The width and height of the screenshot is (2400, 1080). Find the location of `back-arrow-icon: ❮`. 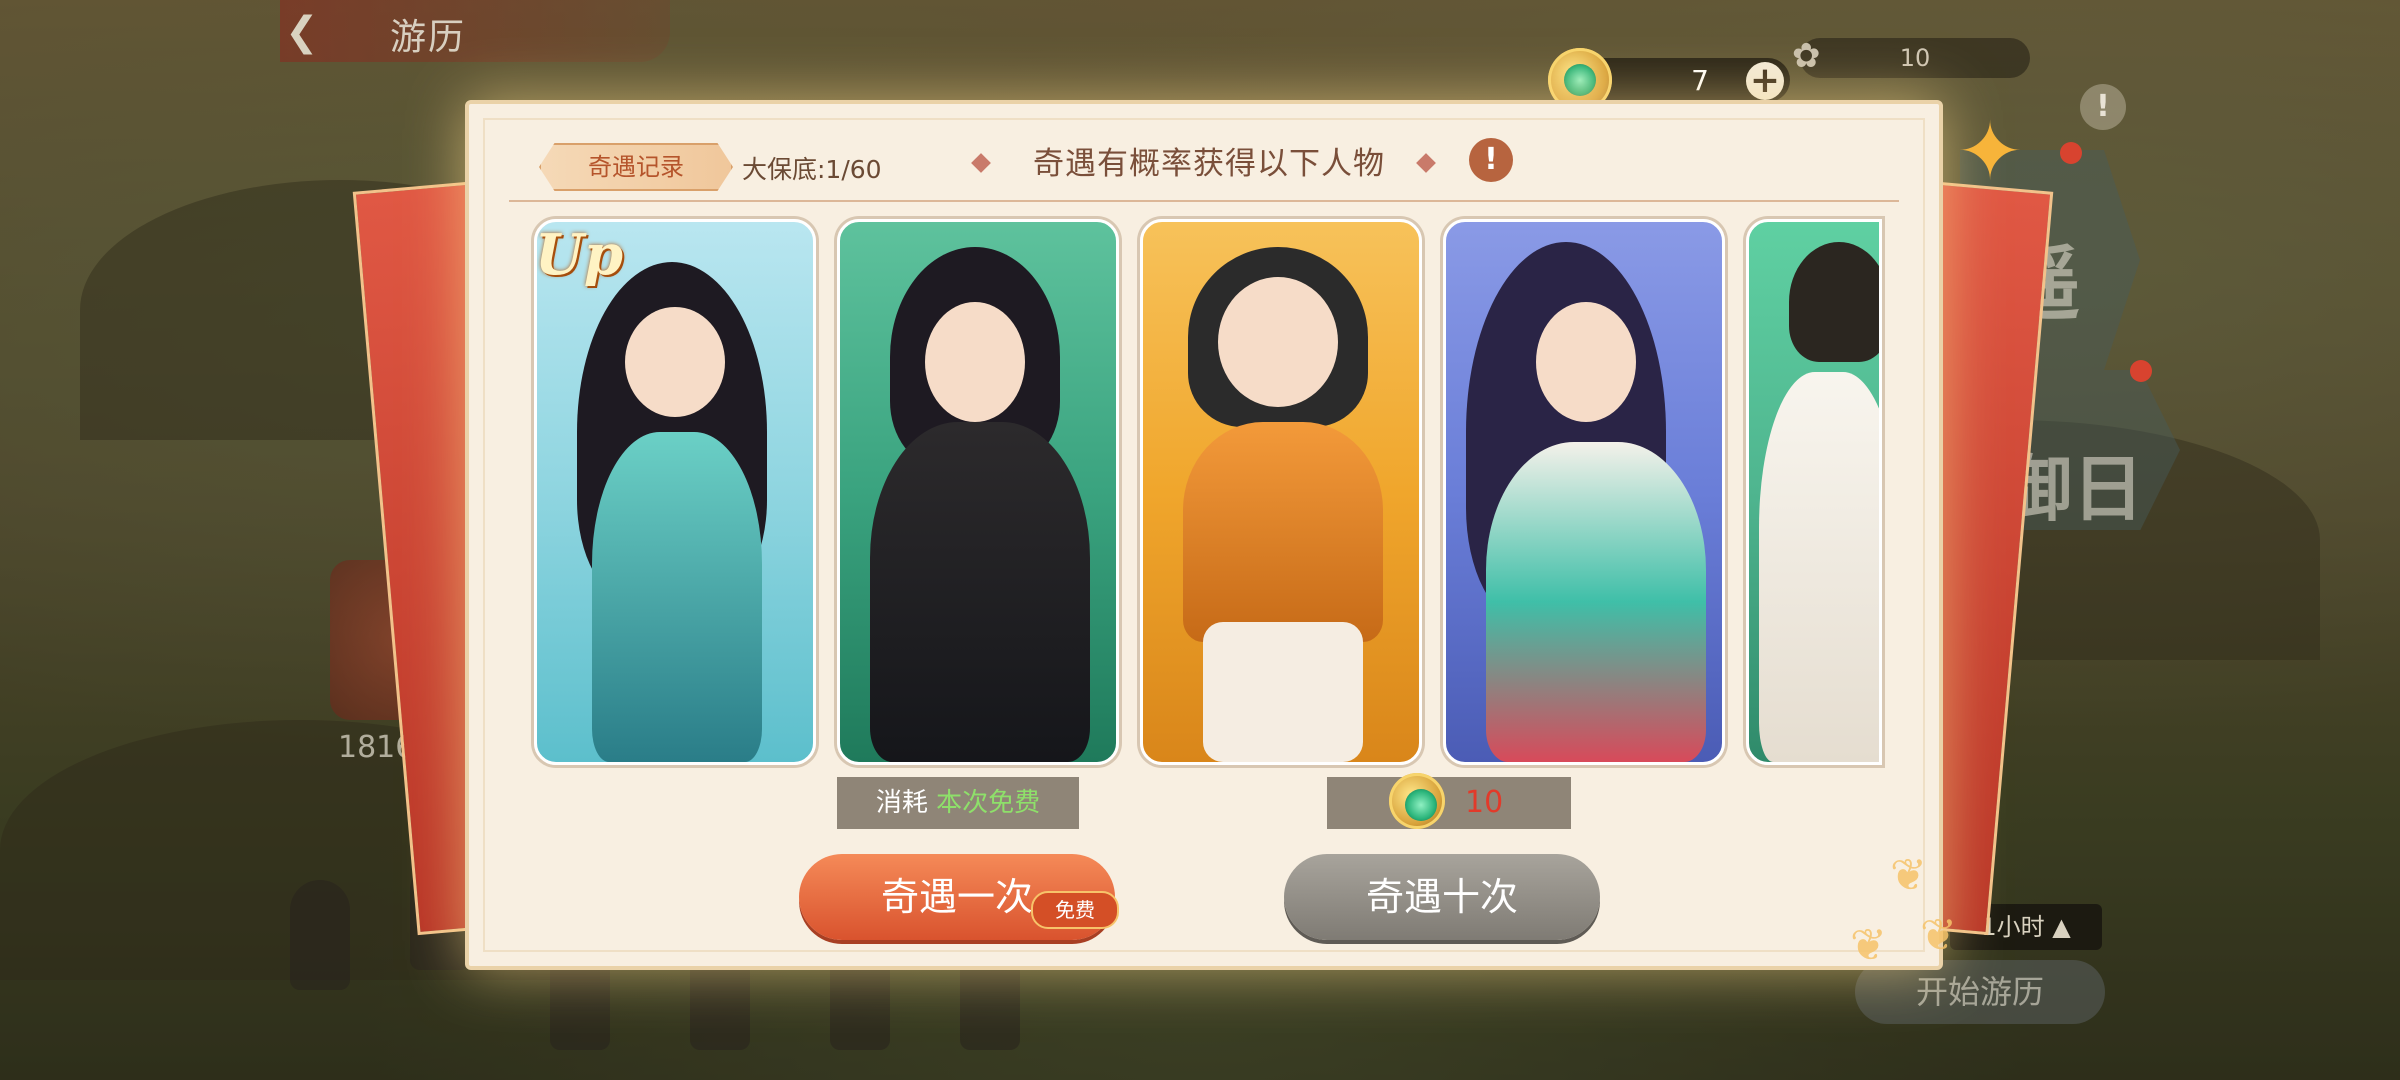

back-arrow-icon: ❮ is located at coordinates (315, 32).